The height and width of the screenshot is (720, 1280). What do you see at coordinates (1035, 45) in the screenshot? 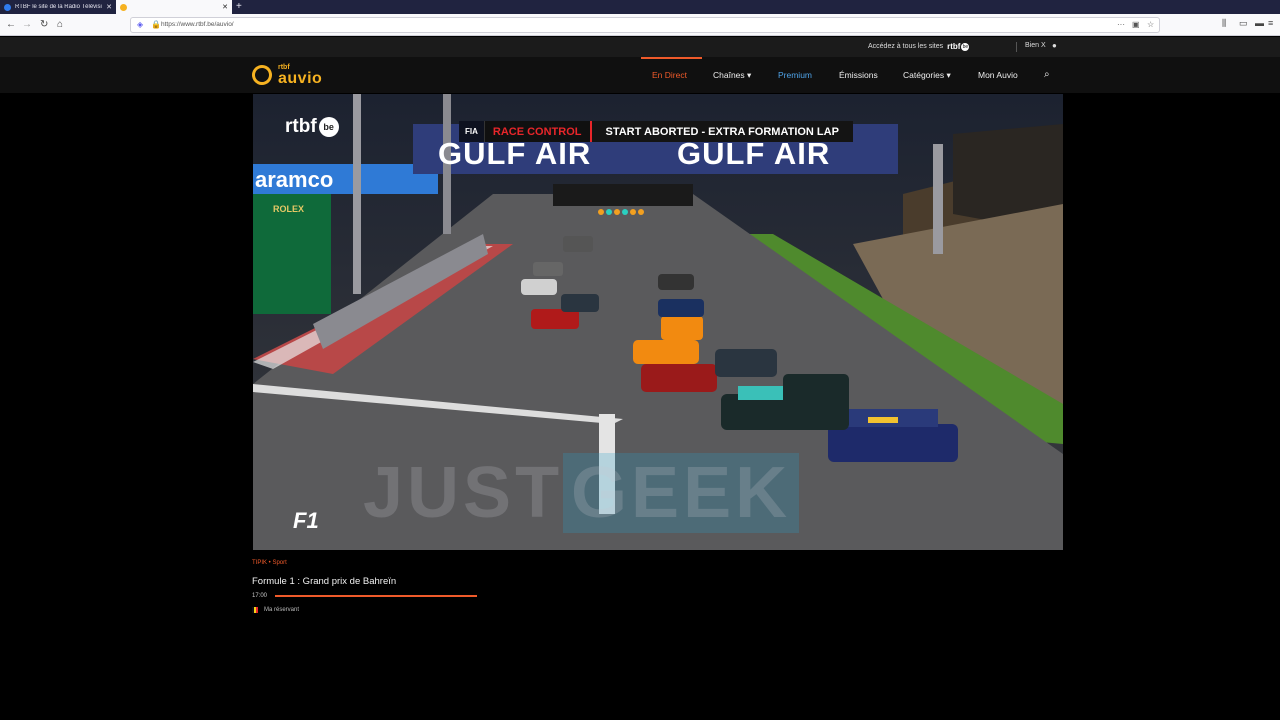
I see `user-name: Bien X` at bounding box center [1035, 45].